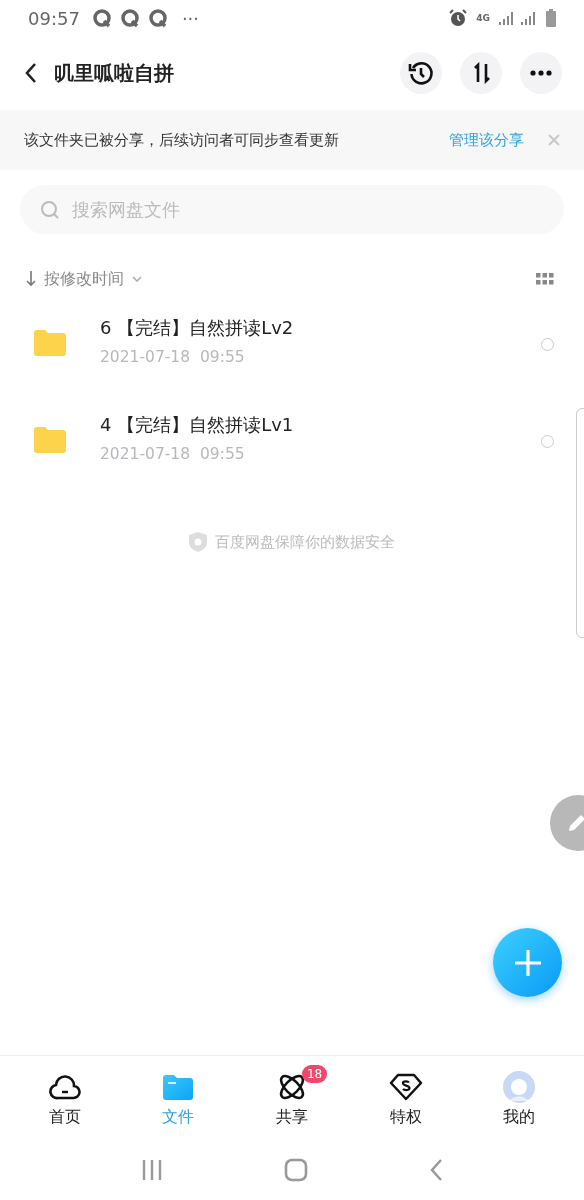 This screenshot has height=1200, width=584. Describe the element at coordinates (519, 1086) in the screenshot. I see `avatar-icon` at that location.